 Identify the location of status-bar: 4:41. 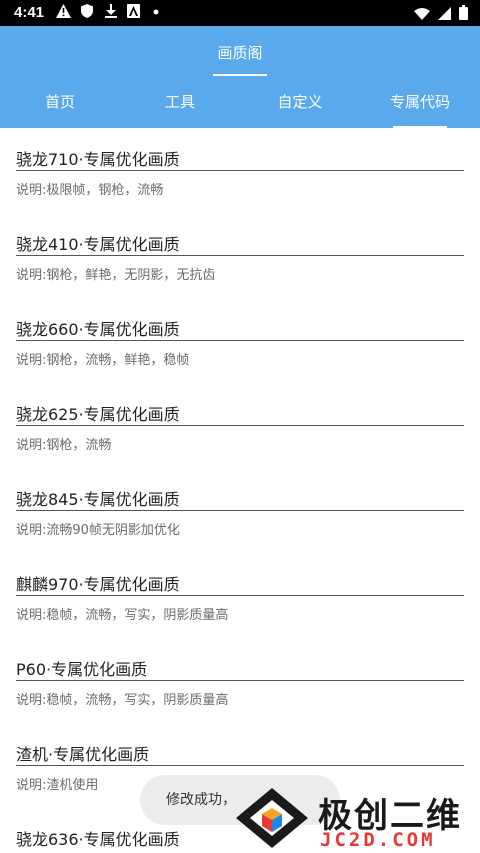
(240, 13).